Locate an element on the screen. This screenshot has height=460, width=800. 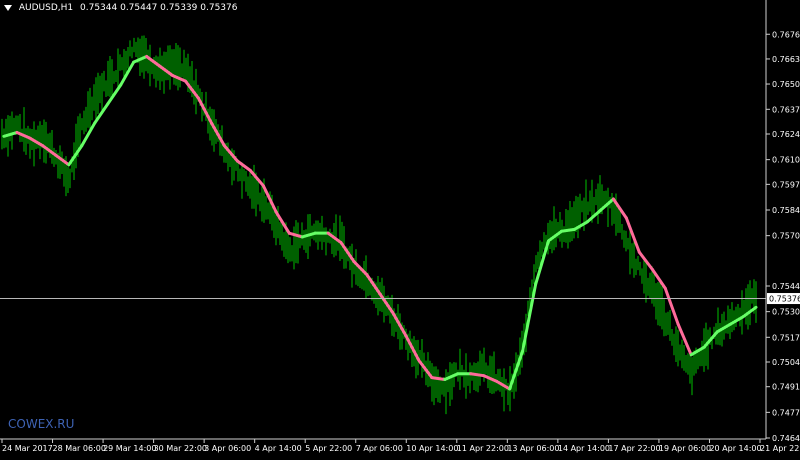
y-tick-label: 0.75307 is located at coordinates (786, 312).